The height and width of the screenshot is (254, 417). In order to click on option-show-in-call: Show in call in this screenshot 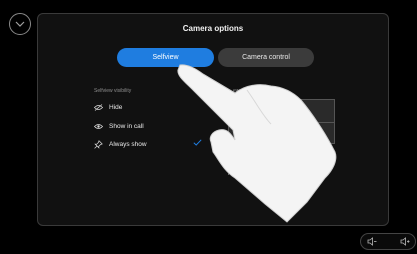, I will do `click(119, 126)`.